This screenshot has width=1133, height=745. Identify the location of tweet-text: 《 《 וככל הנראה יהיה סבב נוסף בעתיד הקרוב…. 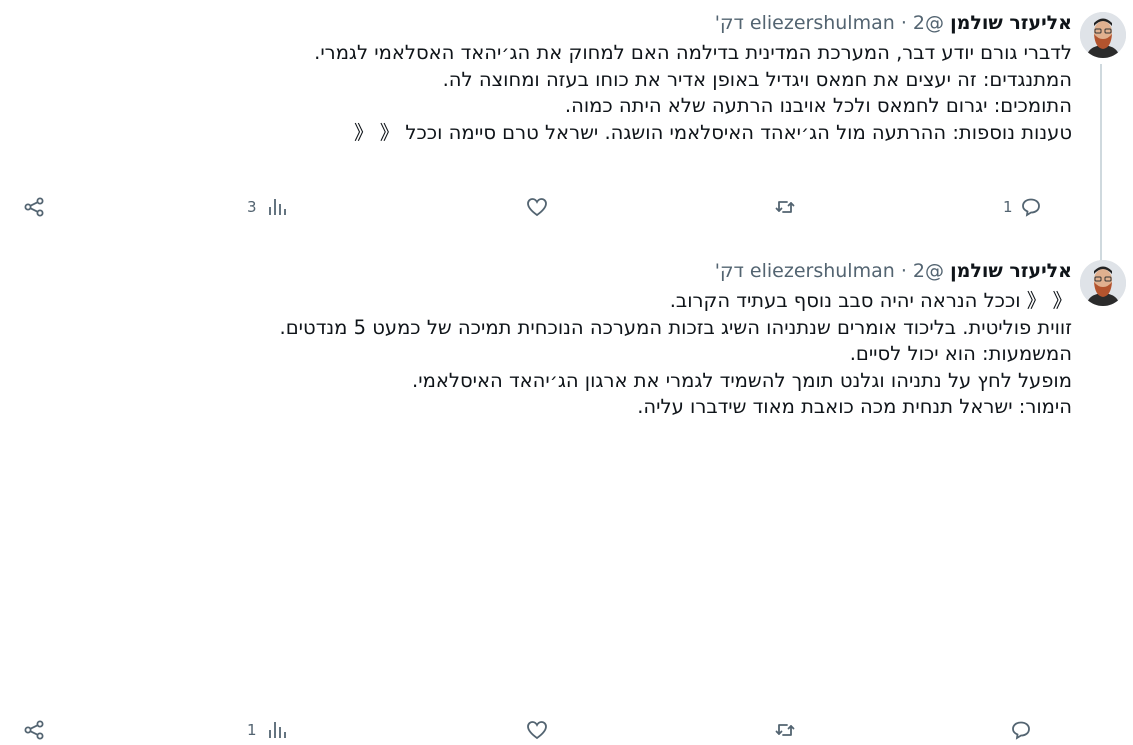
(676, 354).